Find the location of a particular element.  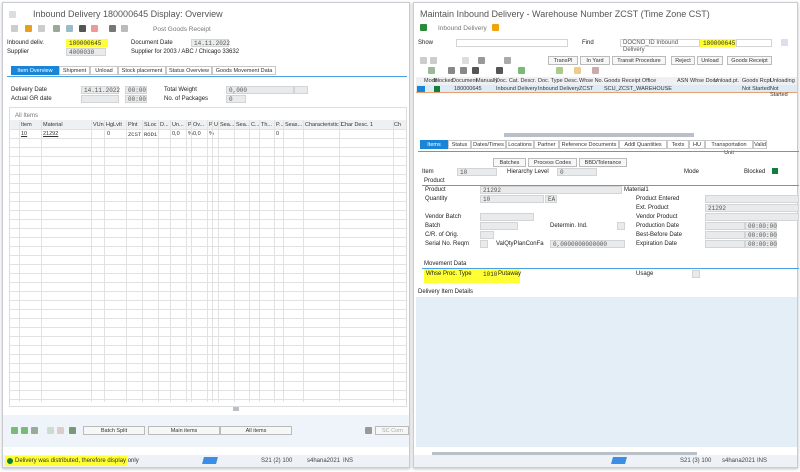

vendor-product-field is located at coordinates (752, 217).